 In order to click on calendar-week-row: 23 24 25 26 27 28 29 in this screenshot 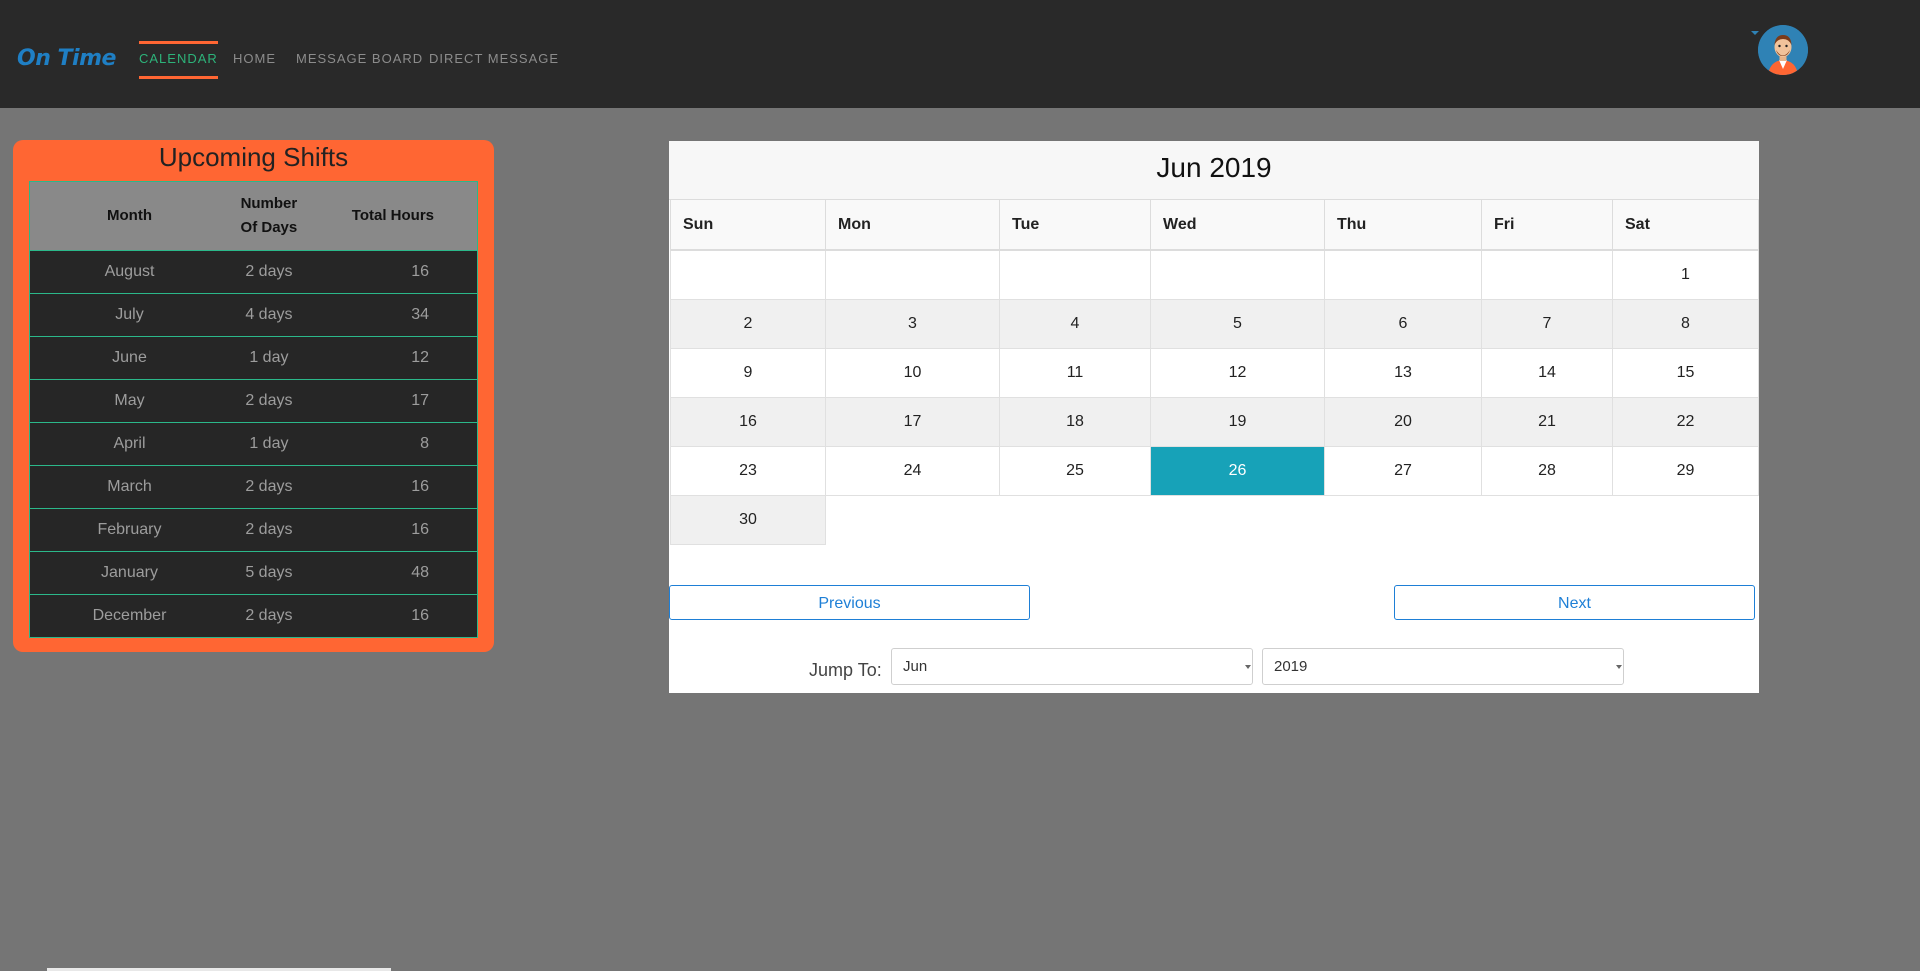, I will do `click(1214, 471)`.